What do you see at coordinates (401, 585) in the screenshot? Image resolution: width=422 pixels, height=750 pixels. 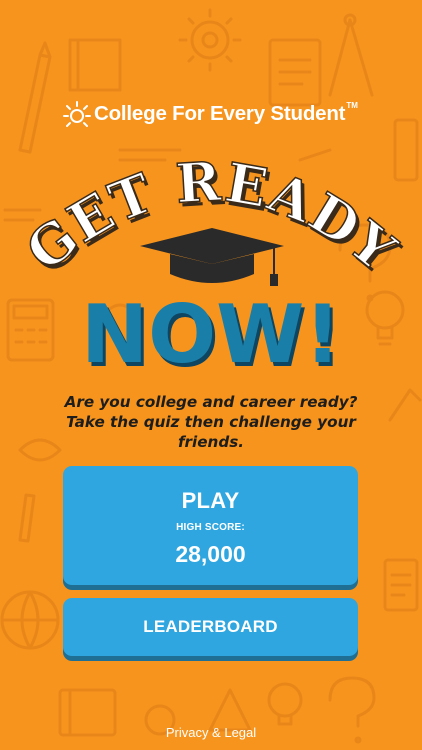 I see `clipboard-icon` at bounding box center [401, 585].